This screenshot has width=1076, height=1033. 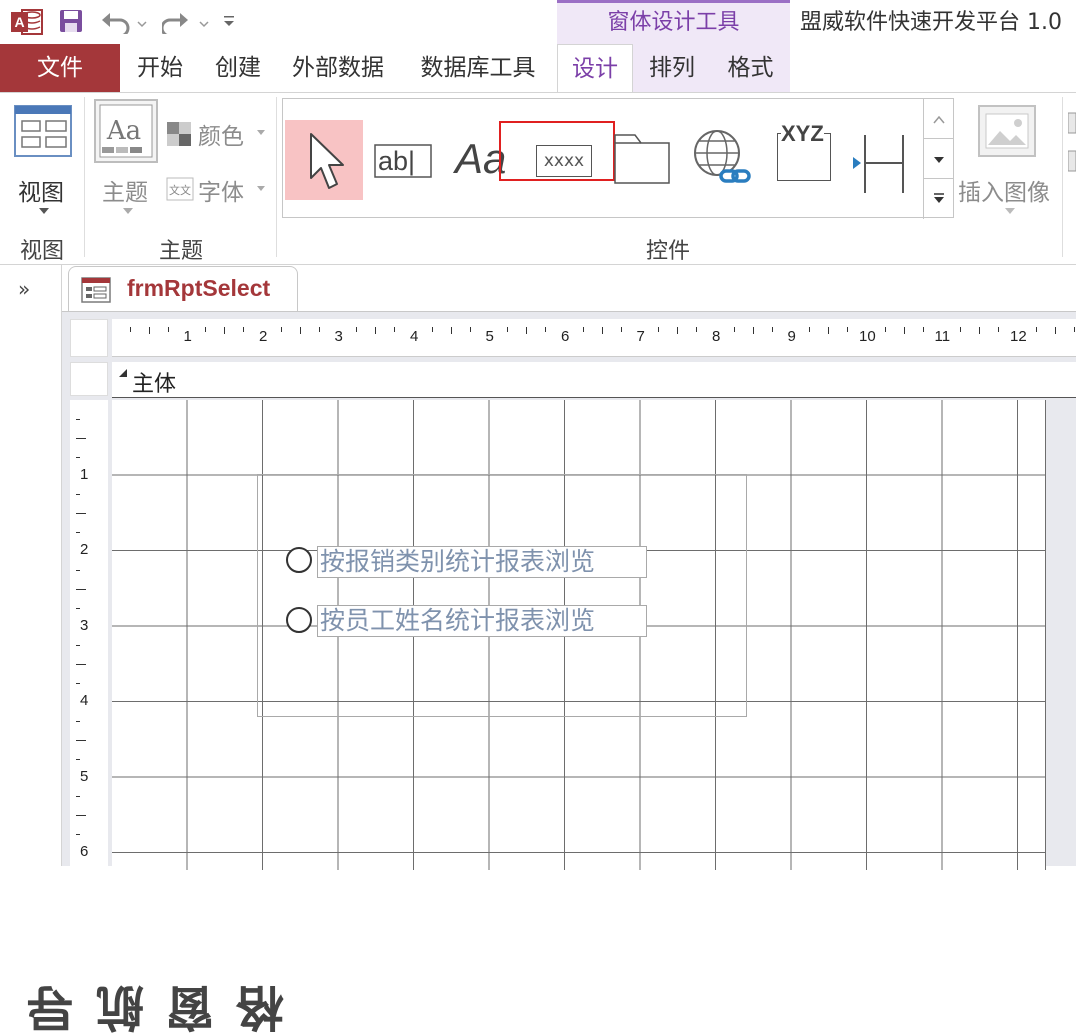 What do you see at coordinates (43, 131) in the screenshot?
I see `form-view-icon` at bounding box center [43, 131].